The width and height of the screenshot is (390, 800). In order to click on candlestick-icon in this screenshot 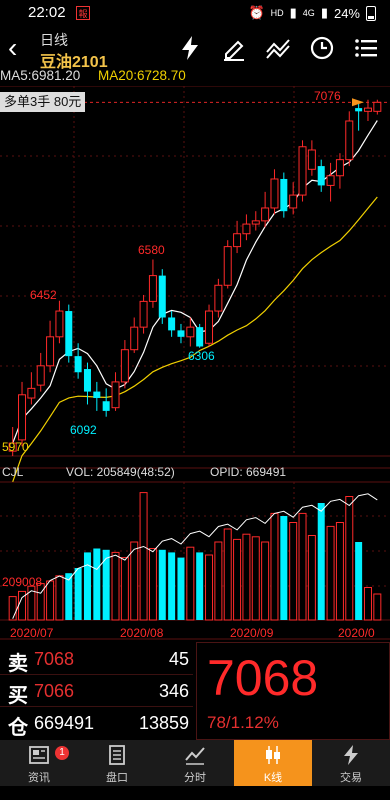, I will do `click(273, 755)`.